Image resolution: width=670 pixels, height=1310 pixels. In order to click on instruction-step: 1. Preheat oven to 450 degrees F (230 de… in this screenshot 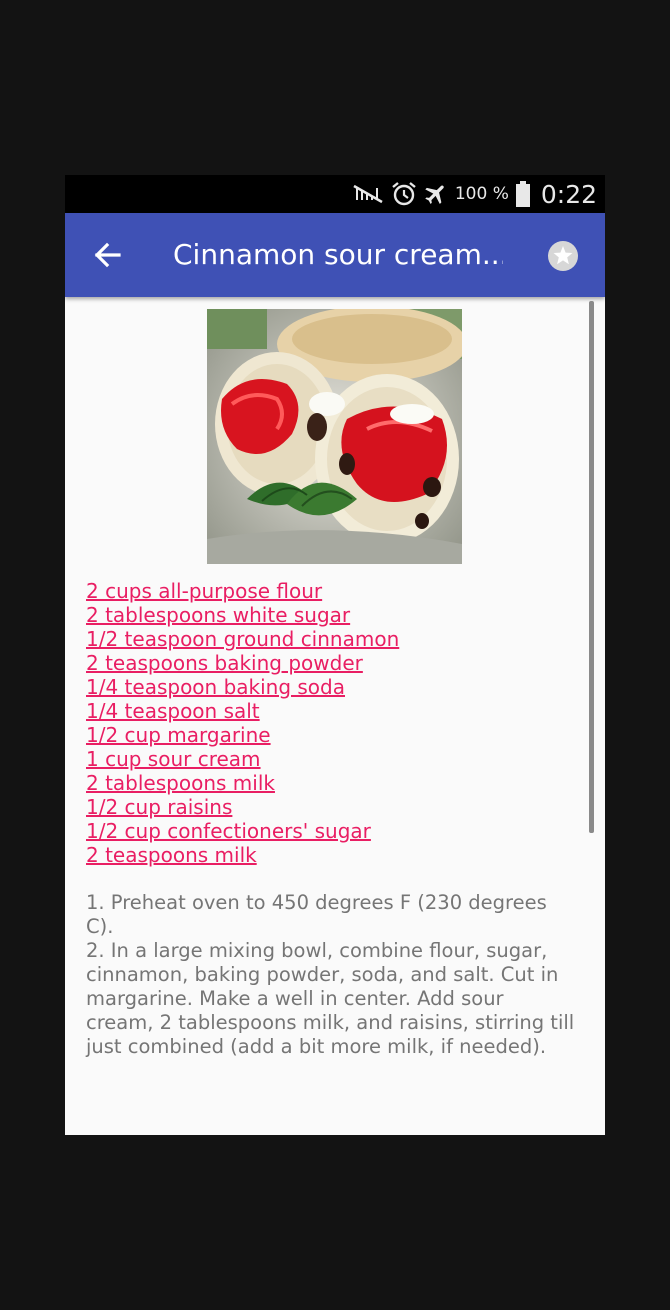, I will do `click(316, 914)`.